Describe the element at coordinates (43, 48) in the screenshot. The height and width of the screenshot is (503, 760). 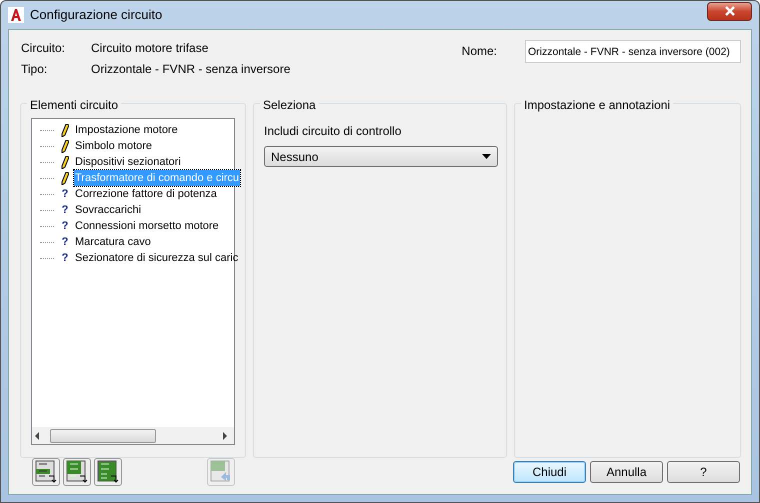
I see `field-label: Circuito:` at that location.